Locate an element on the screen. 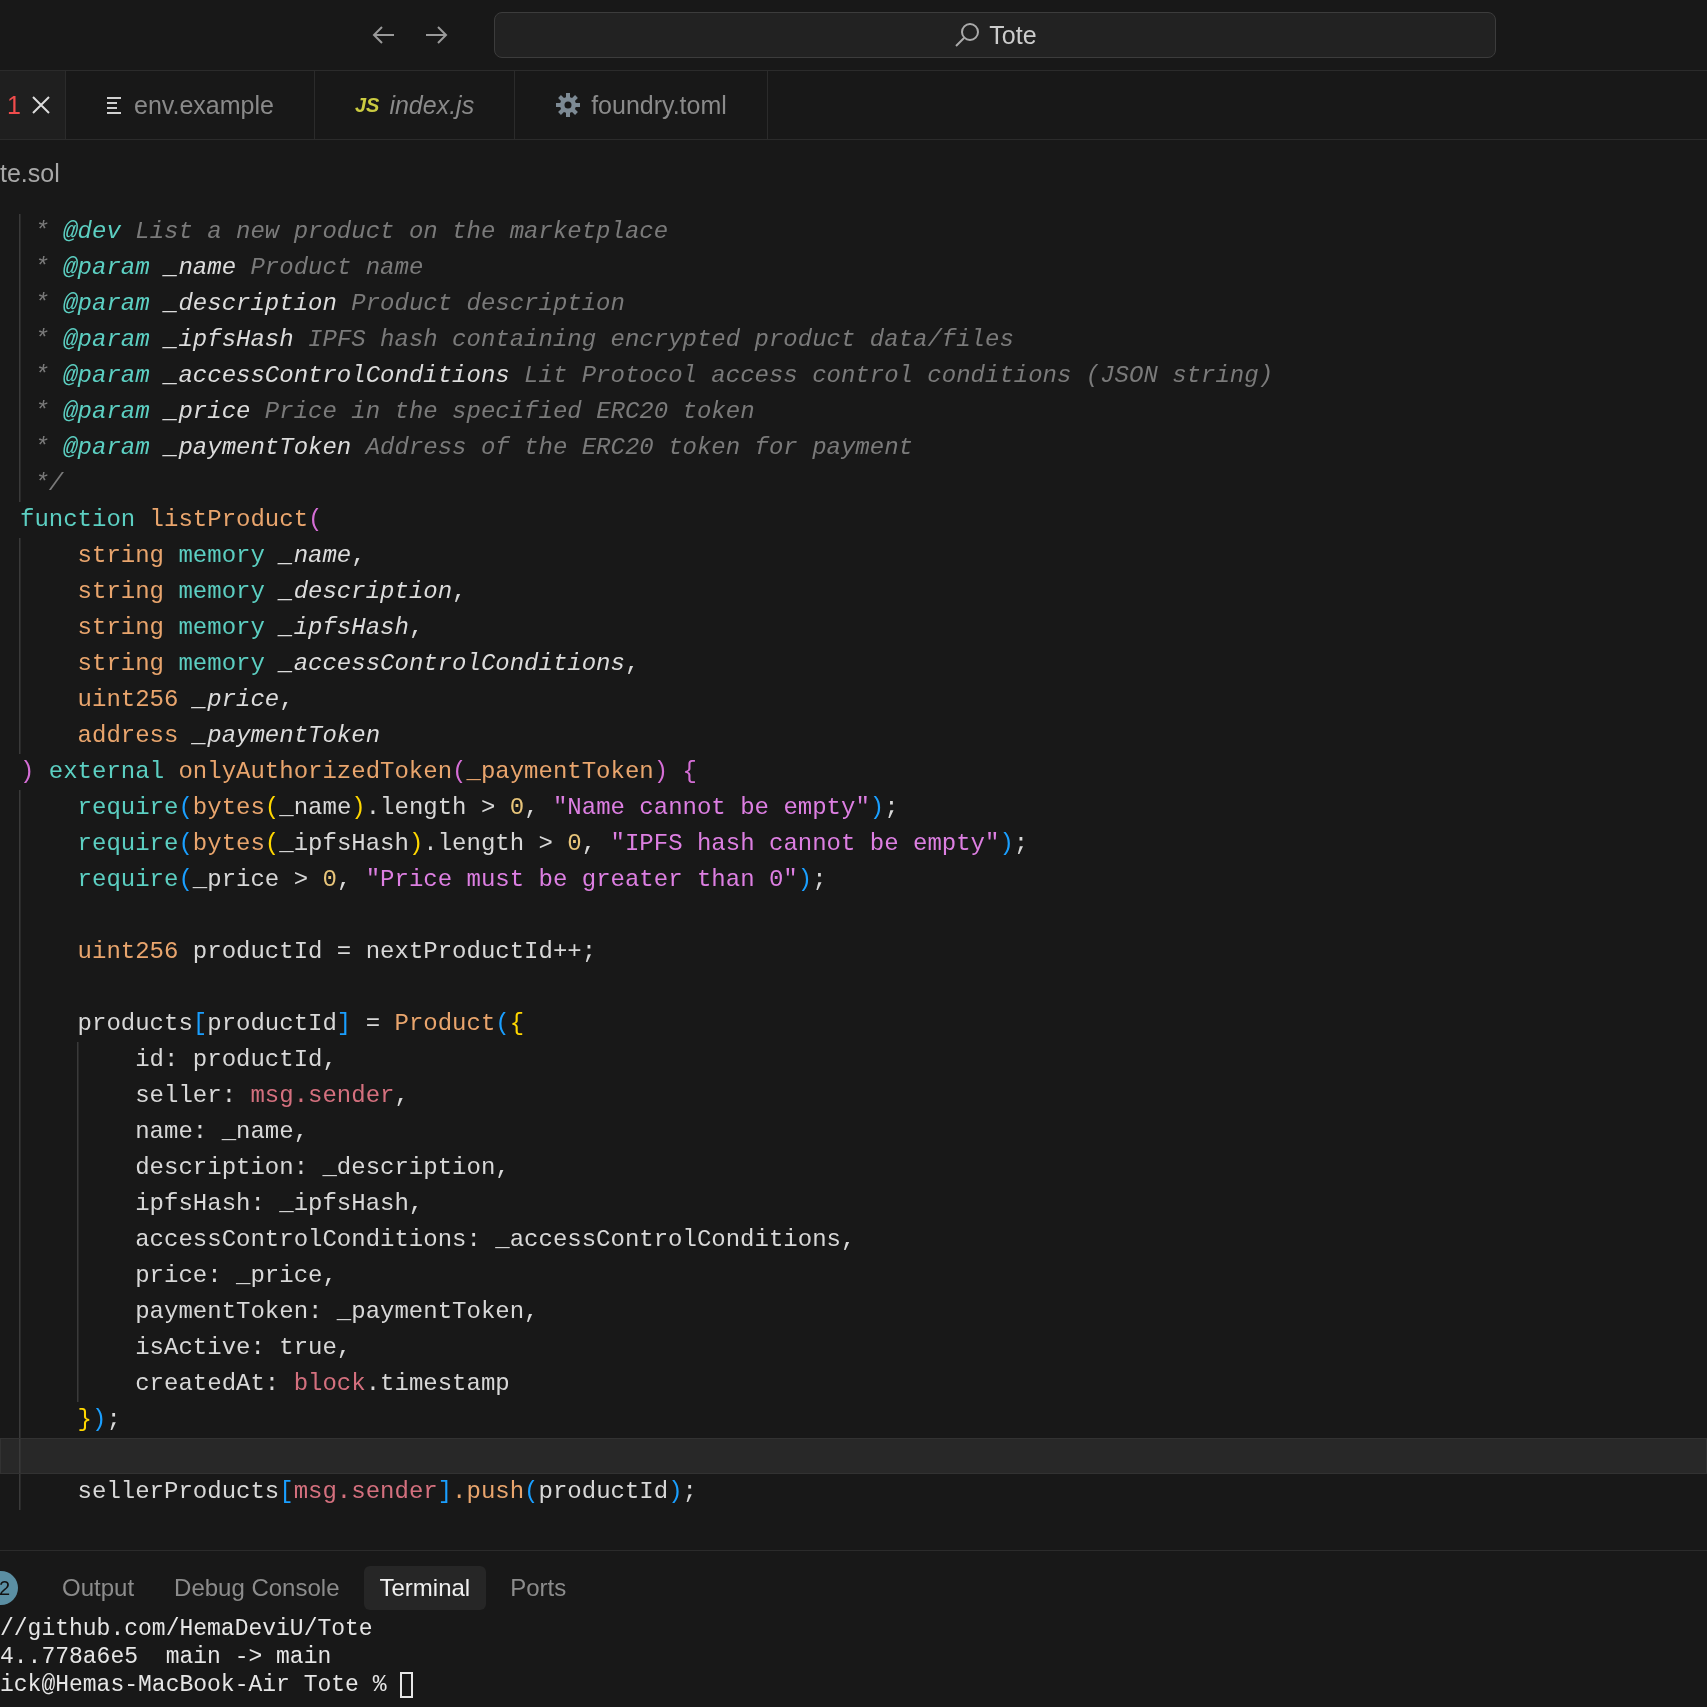 The width and height of the screenshot is (1707, 1707). terminal-line: //github.com/HemaDeviU/Tote is located at coordinates (186, 1629).